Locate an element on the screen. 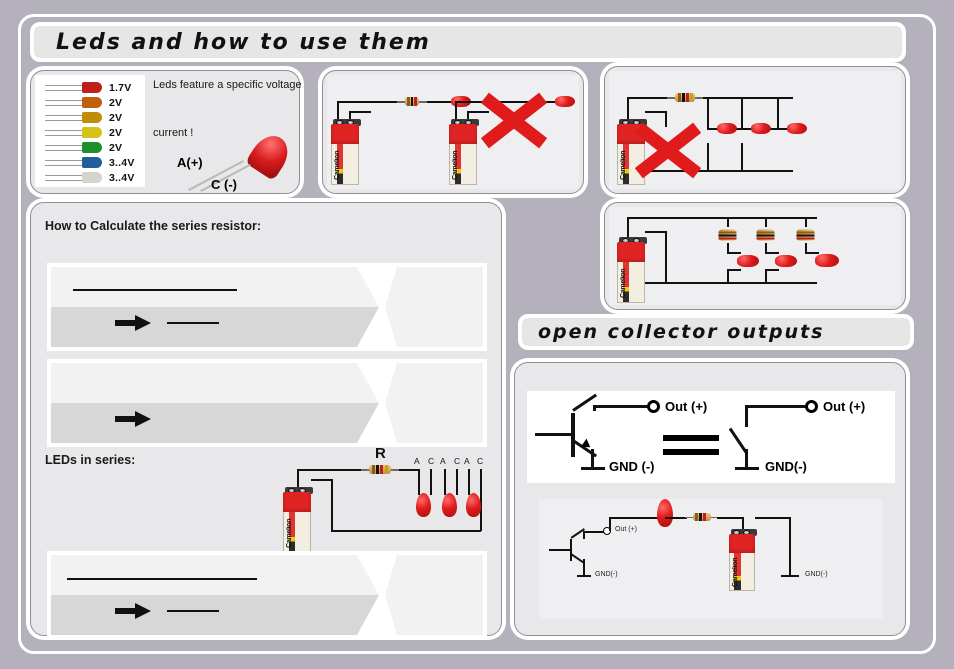  example-gnd-right-label: GND(-) is located at coordinates (816, 574).